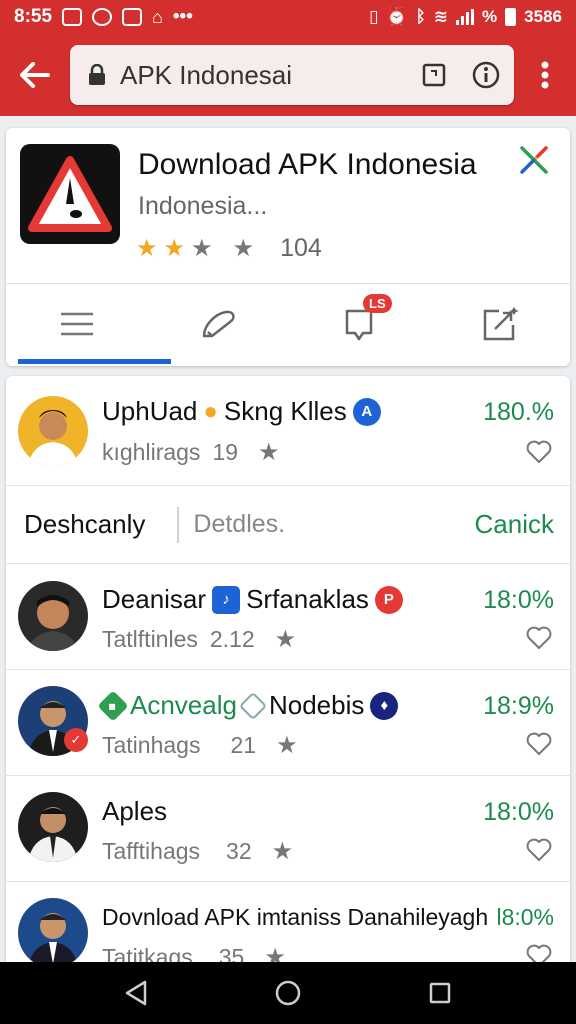 Image resolution: width=576 pixels, height=1024 pixels. I want to click on item-meta-value: 21, so click(243, 745).